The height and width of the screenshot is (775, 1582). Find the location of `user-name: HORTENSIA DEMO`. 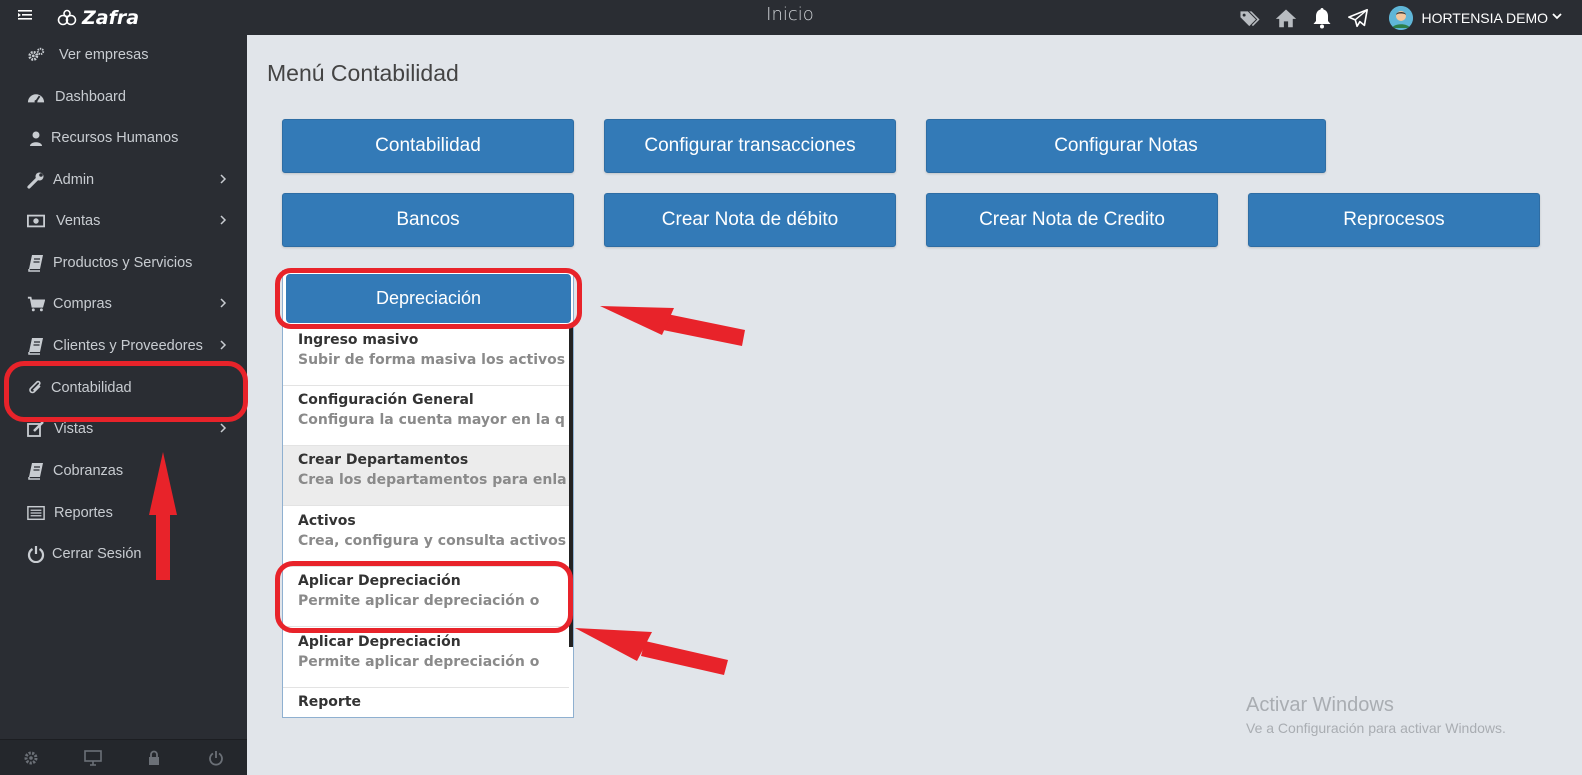

user-name: HORTENSIA DEMO is located at coordinates (1484, 17).